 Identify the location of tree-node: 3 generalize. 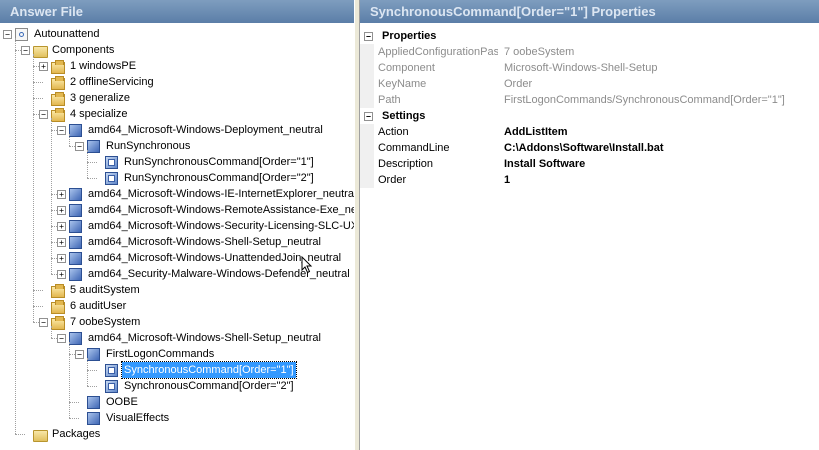
(177, 98).